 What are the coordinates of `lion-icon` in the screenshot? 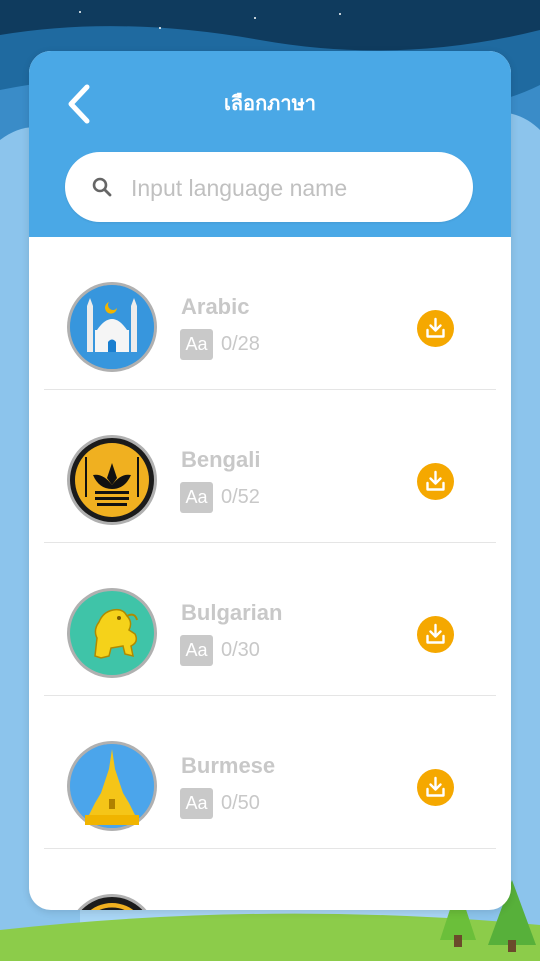 It's located at (112, 633).